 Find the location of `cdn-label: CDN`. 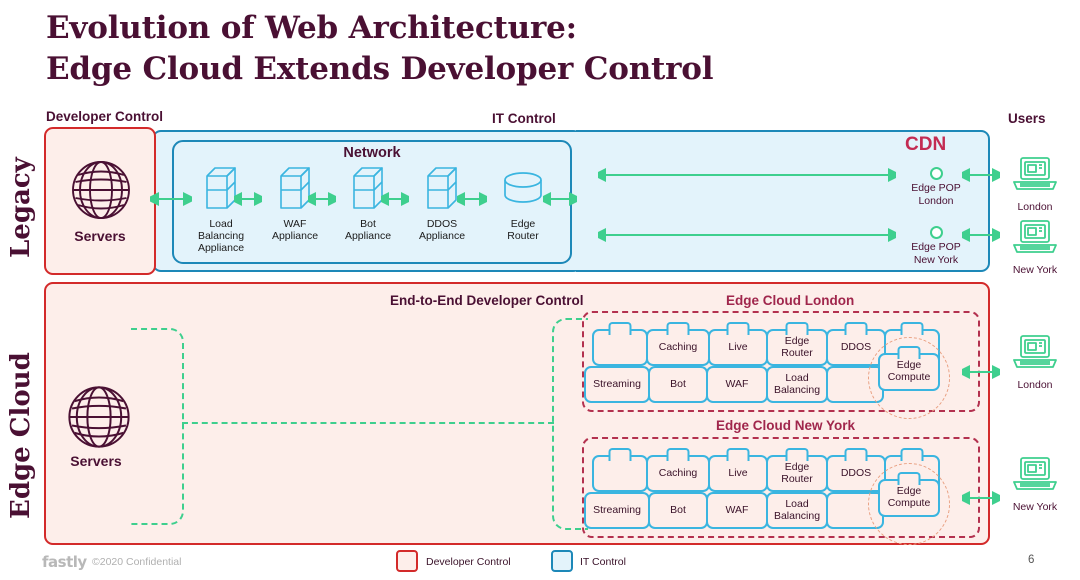

cdn-label: CDN is located at coordinates (926, 144).